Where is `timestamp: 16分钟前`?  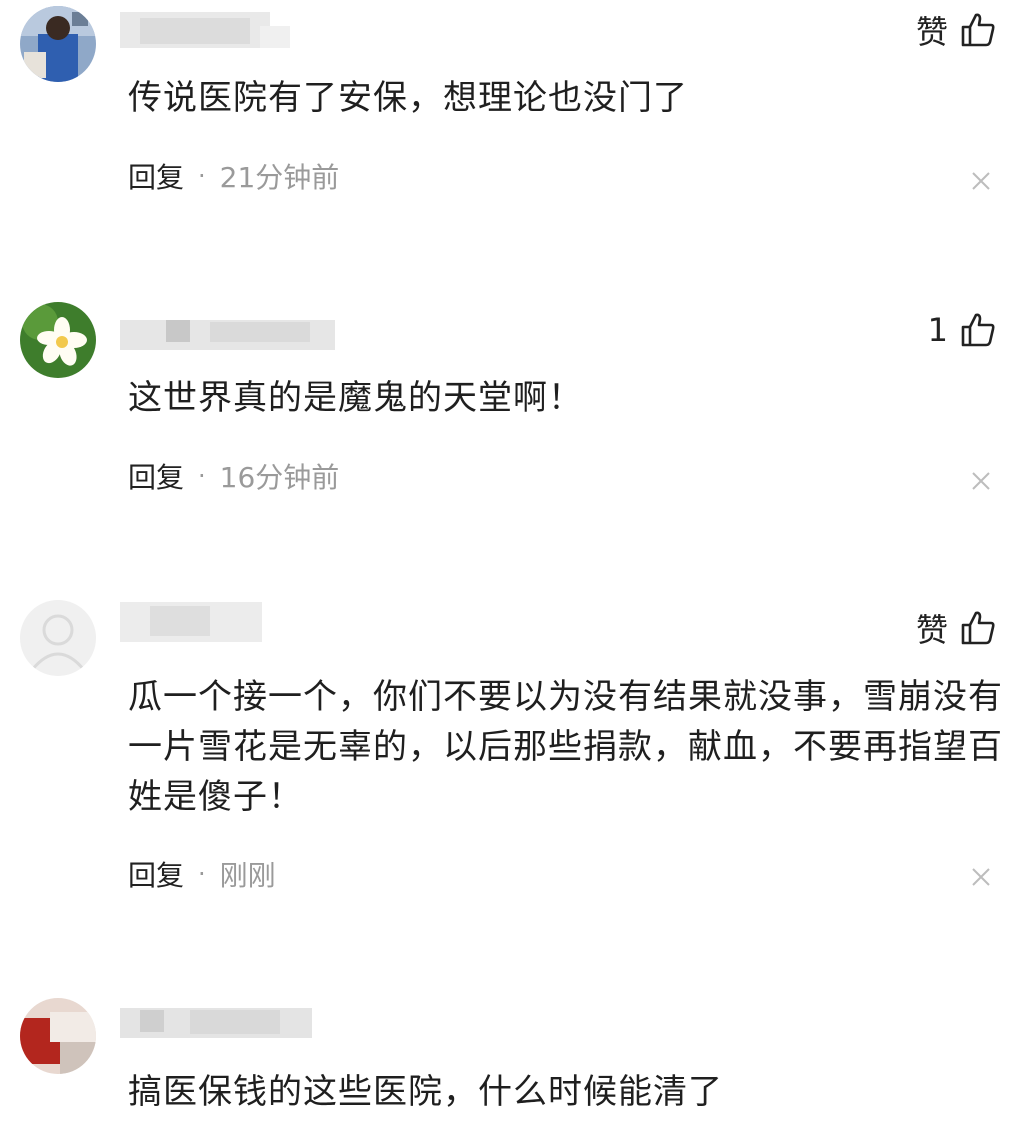
timestamp: 16分钟前 is located at coordinates (279, 477).